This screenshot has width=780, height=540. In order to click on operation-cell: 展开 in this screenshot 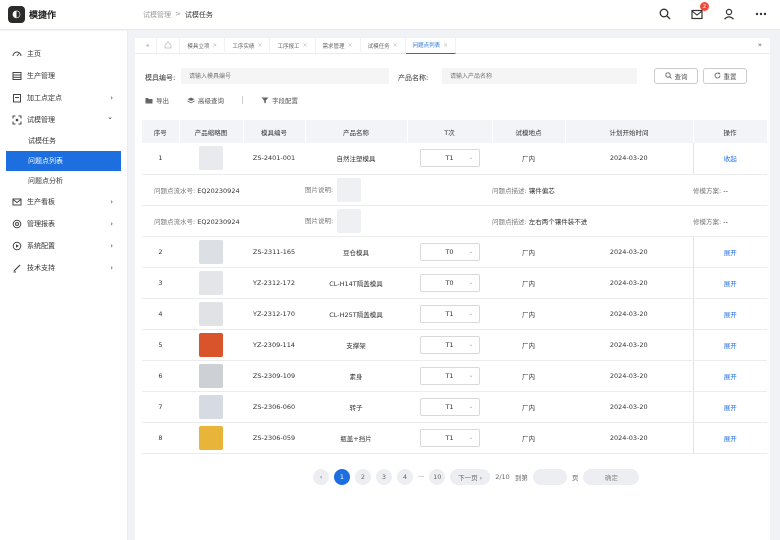, I will do `click(729, 252)`.